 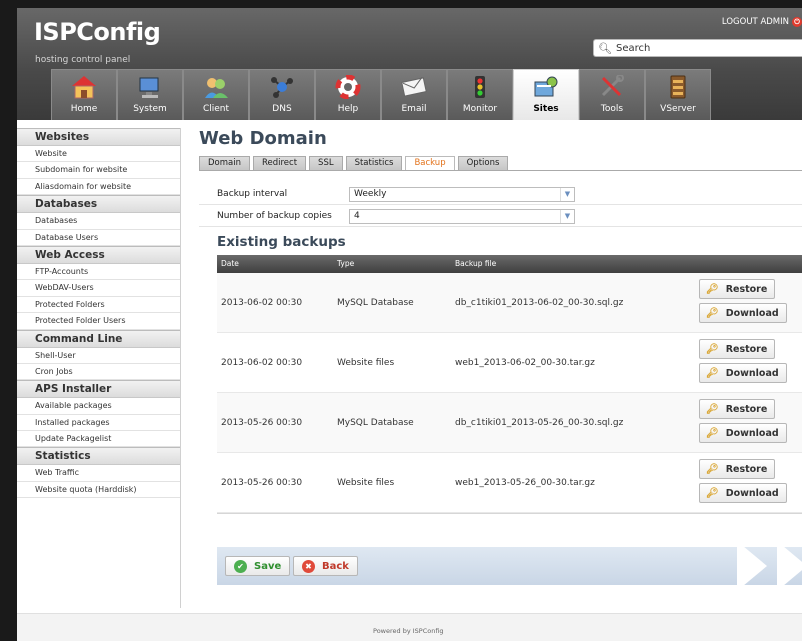 What do you see at coordinates (500, 170) in the screenshot?
I see `tab-divider` at bounding box center [500, 170].